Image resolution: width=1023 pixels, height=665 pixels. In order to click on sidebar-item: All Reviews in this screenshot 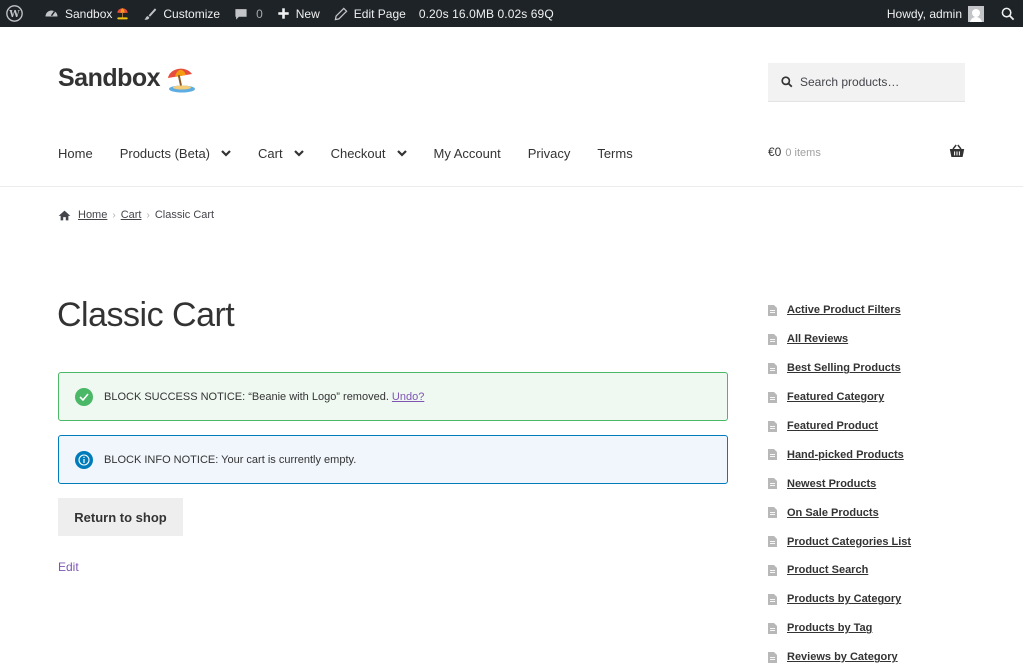, I will do `click(868, 339)`.